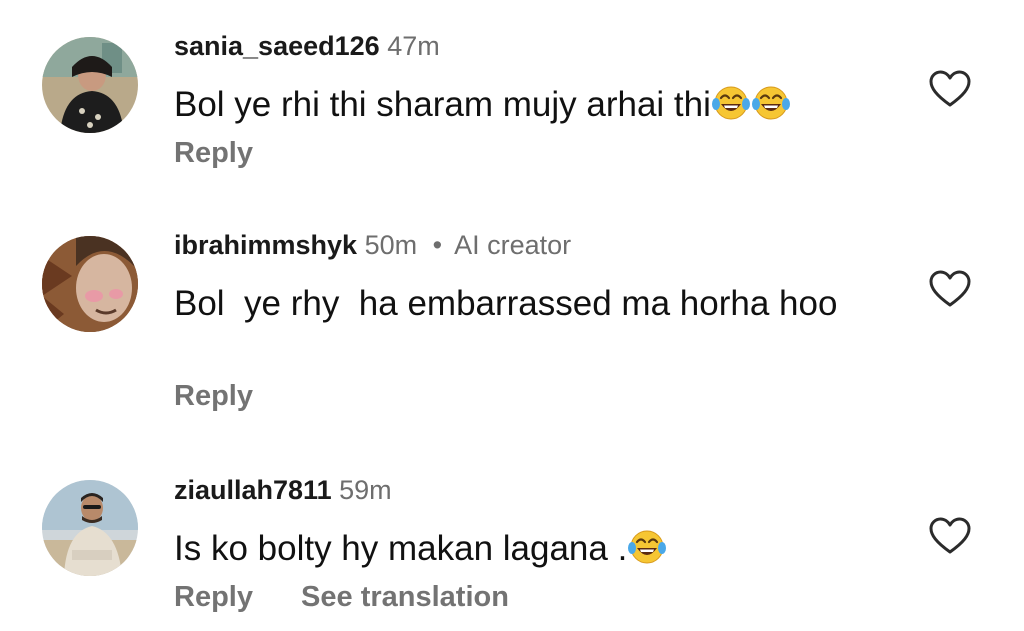  Describe the element at coordinates (442, 104) in the screenshot. I see `comment-text: Bol ye rhi thi sharam mujy arhai thi` at that location.